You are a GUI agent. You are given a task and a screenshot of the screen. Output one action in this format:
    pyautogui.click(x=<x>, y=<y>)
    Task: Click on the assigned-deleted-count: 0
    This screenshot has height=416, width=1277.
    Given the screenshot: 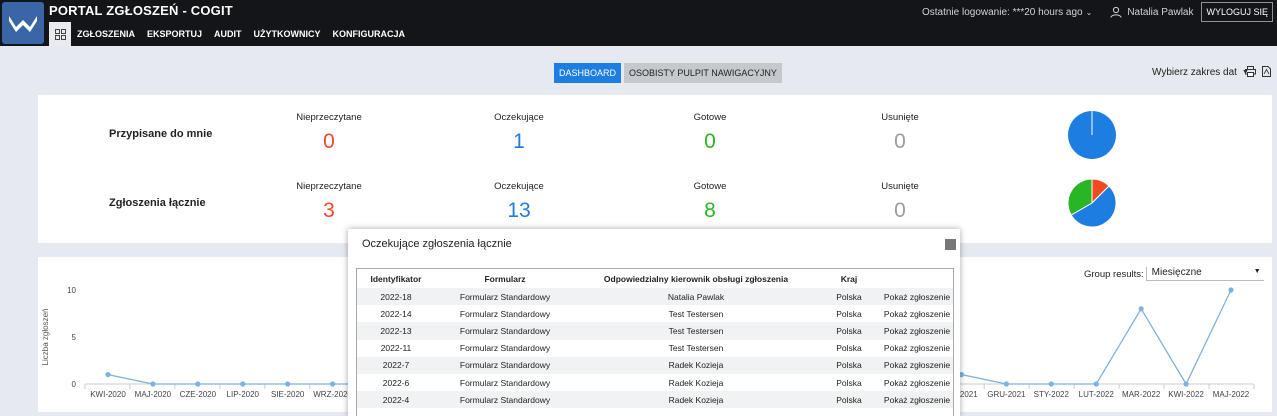 What is the action you would take?
    pyautogui.click(x=900, y=142)
    